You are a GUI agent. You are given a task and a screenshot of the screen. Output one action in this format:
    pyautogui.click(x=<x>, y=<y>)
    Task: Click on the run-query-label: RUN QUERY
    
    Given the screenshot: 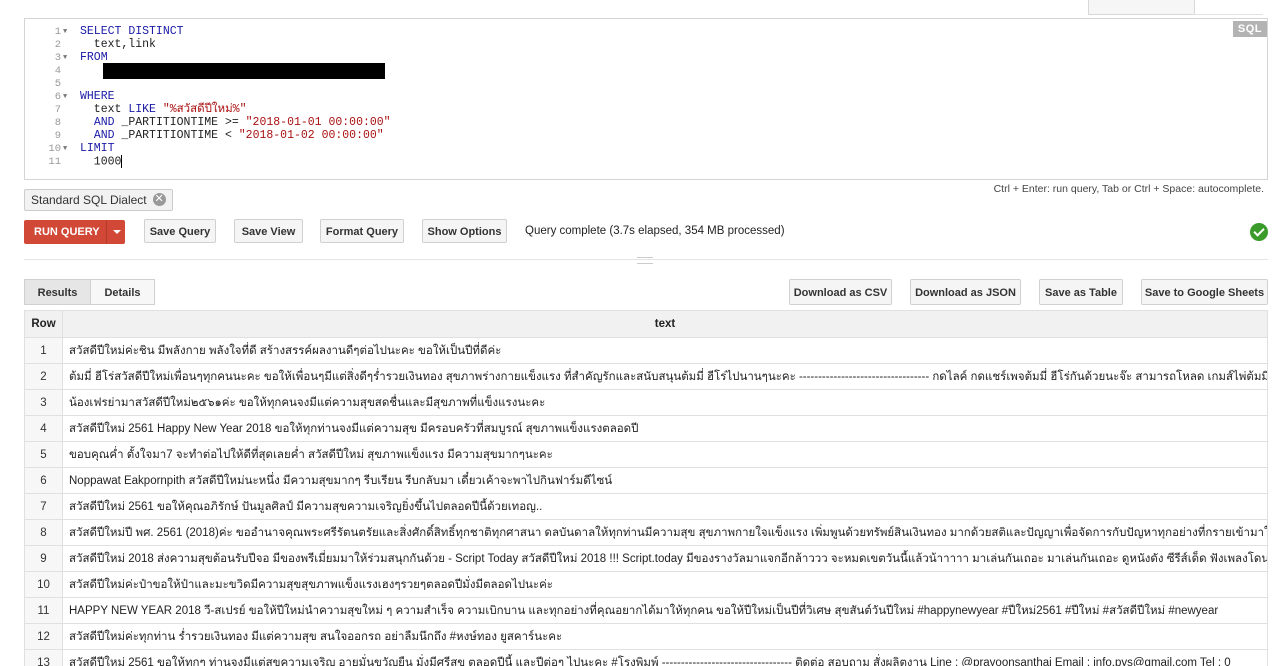 What is the action you would take?
    pyautogui.click(x=67, y=232)
    